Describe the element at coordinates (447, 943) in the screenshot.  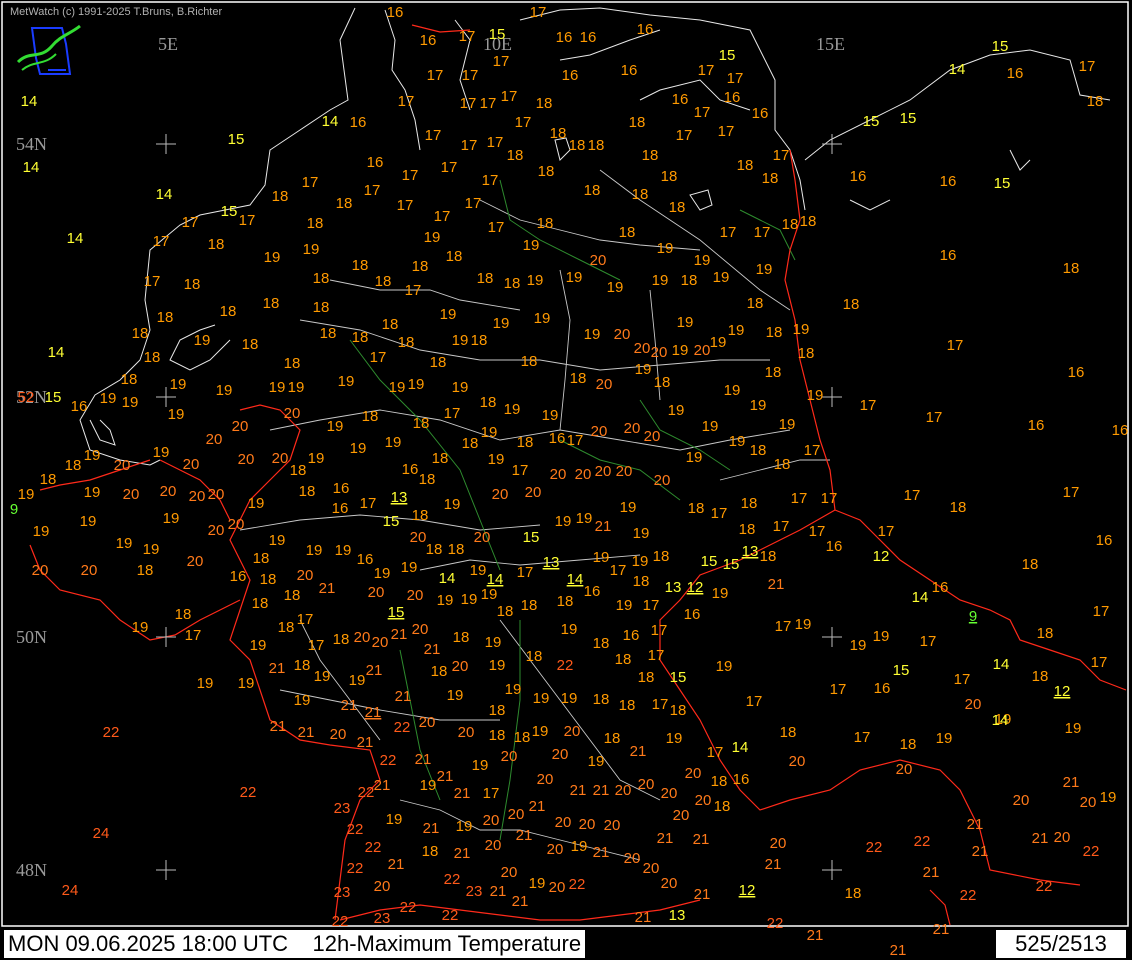
I see `footer-parameter: 12h-Maximum Temperature` at that location.